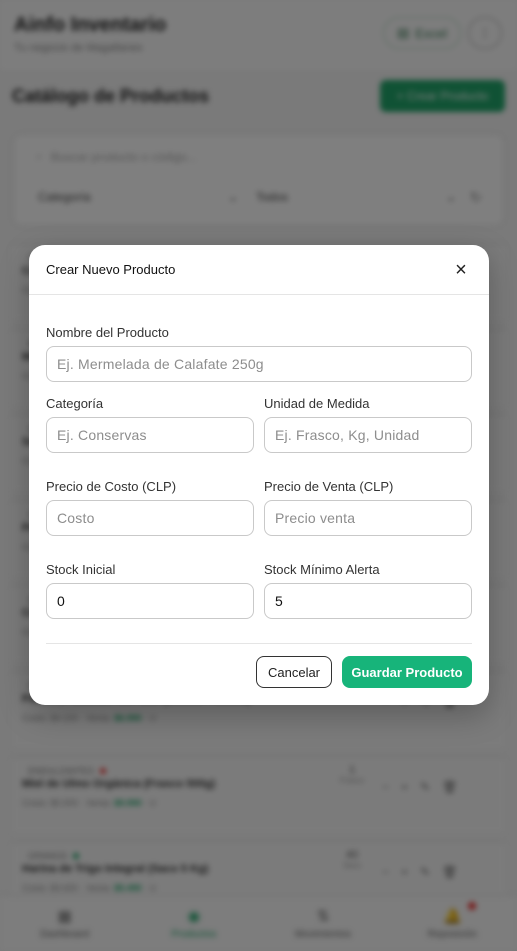 Image resolution: width=517 pixels, height=951 pixels. What do you see at coordinates (461, 270) in the screenshot?
I see `close-icon: ×` at bounding box center [461, 270].